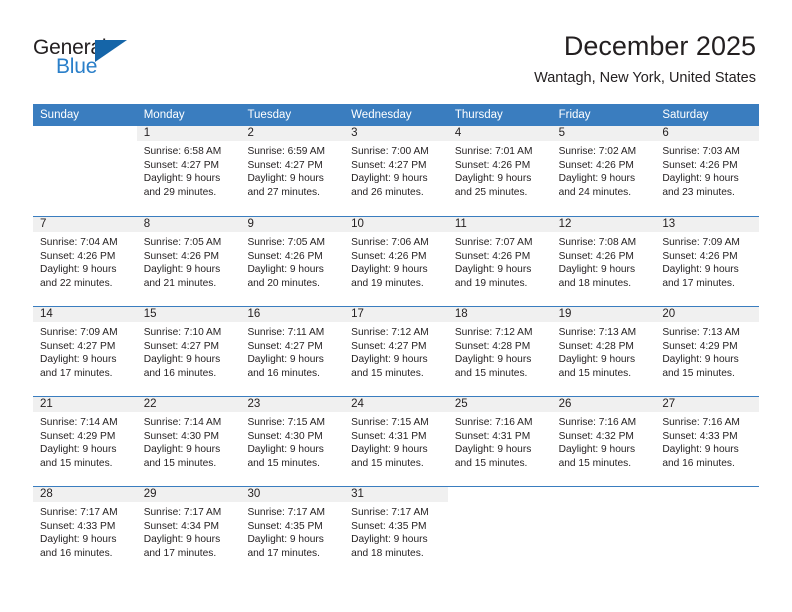 The height and width of the screenshot is (612, 792). Describe the element at coordinates (396, 494) in the screenshot. I see `day-number-band: 31` at that location.